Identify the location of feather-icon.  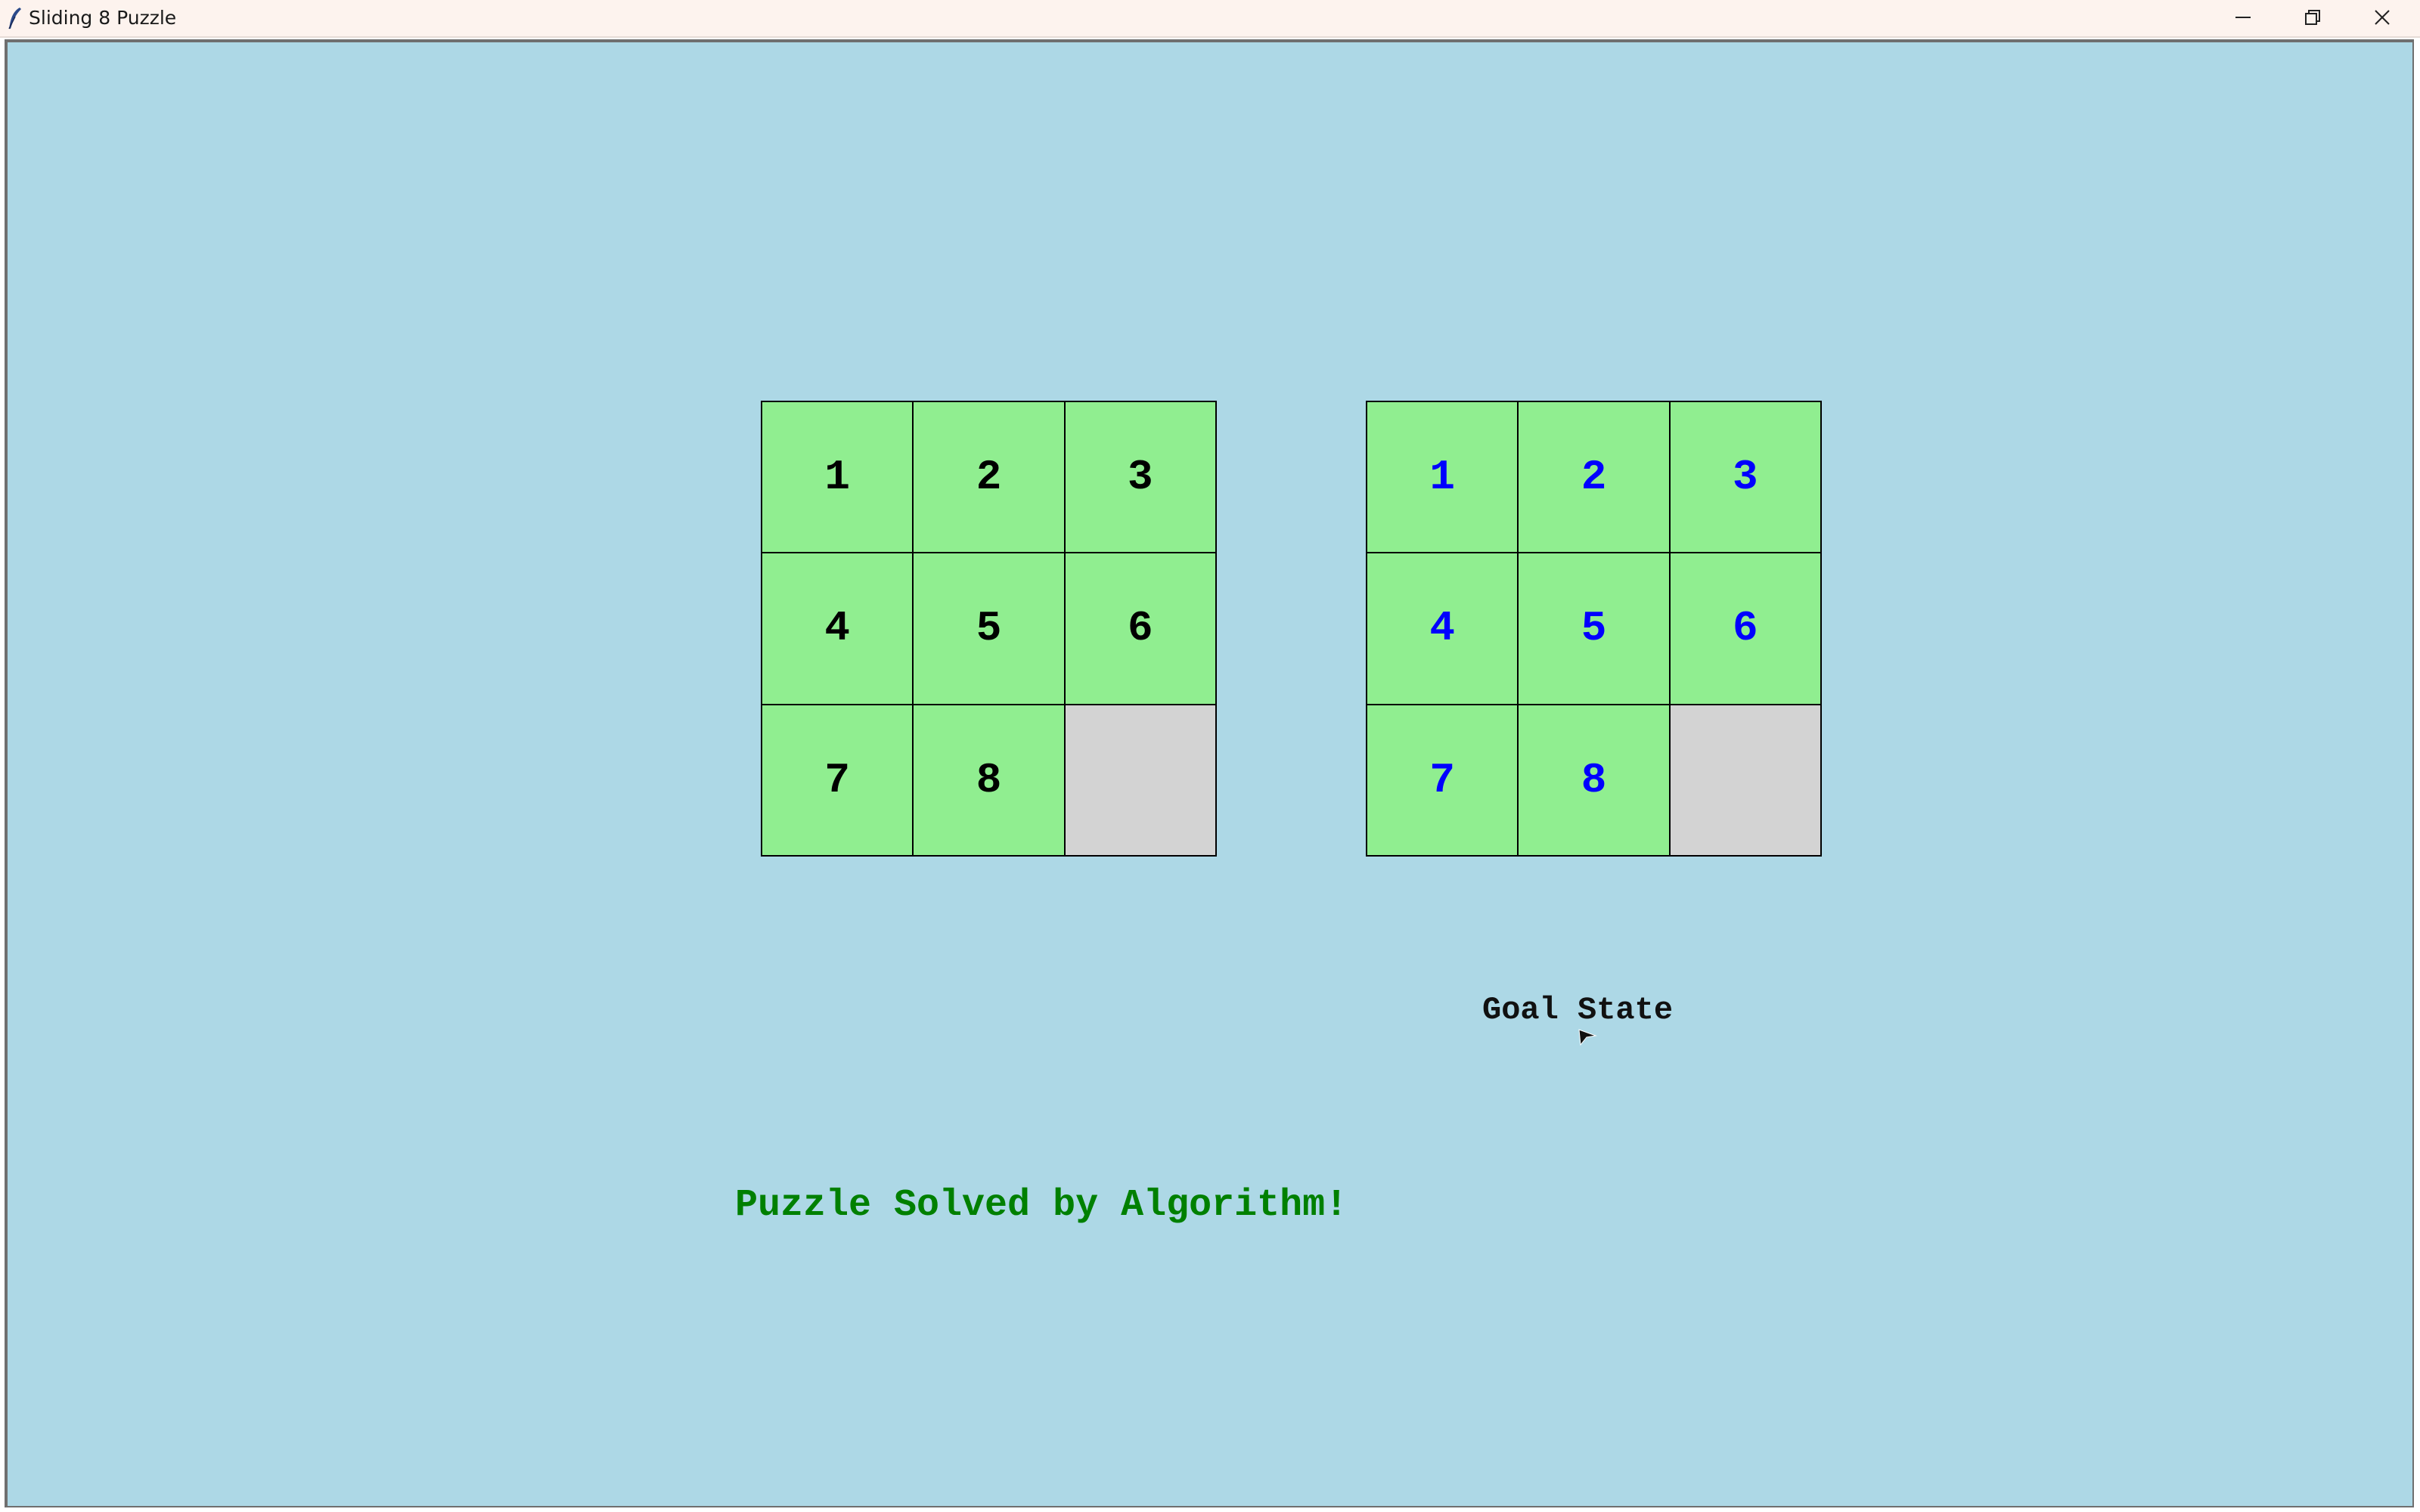
(15, 18).